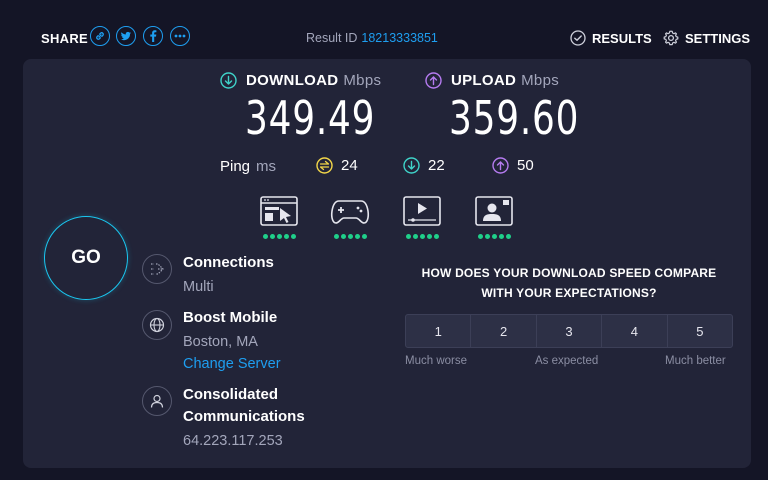  I want to click on result-id: Result ID 18213333851, so click(372, 38).